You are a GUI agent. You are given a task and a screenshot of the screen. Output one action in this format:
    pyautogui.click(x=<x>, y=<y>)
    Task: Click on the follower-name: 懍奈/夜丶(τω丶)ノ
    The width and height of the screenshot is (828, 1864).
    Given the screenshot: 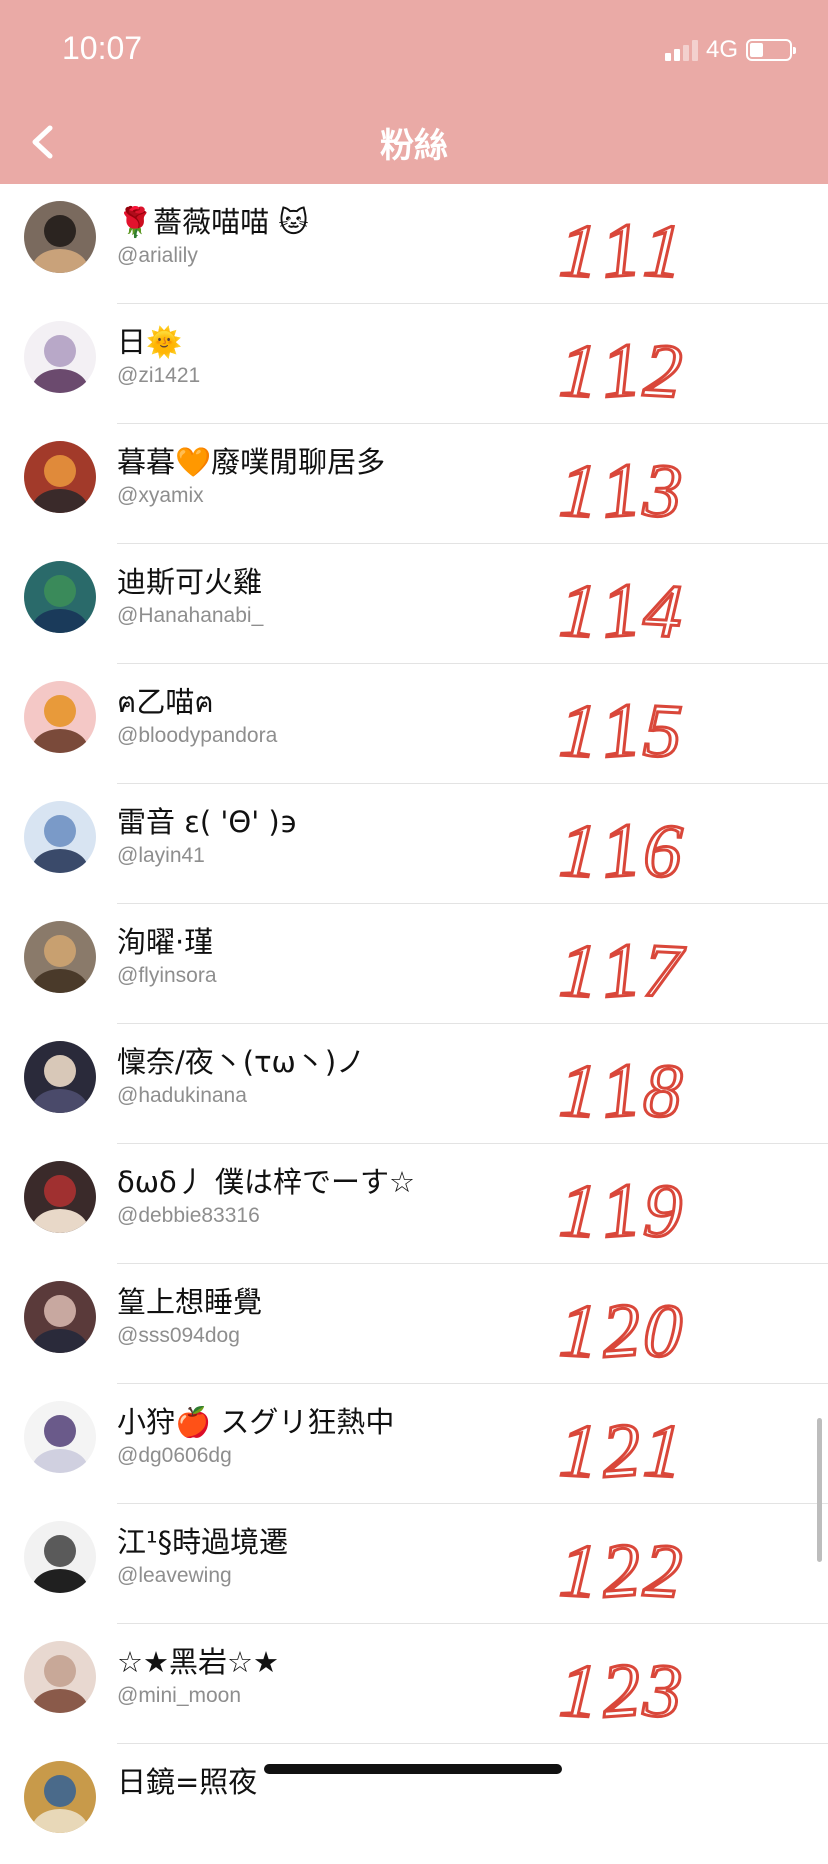 What is the action you would take?
    pyautogui.click(x=241, y=1062)
    